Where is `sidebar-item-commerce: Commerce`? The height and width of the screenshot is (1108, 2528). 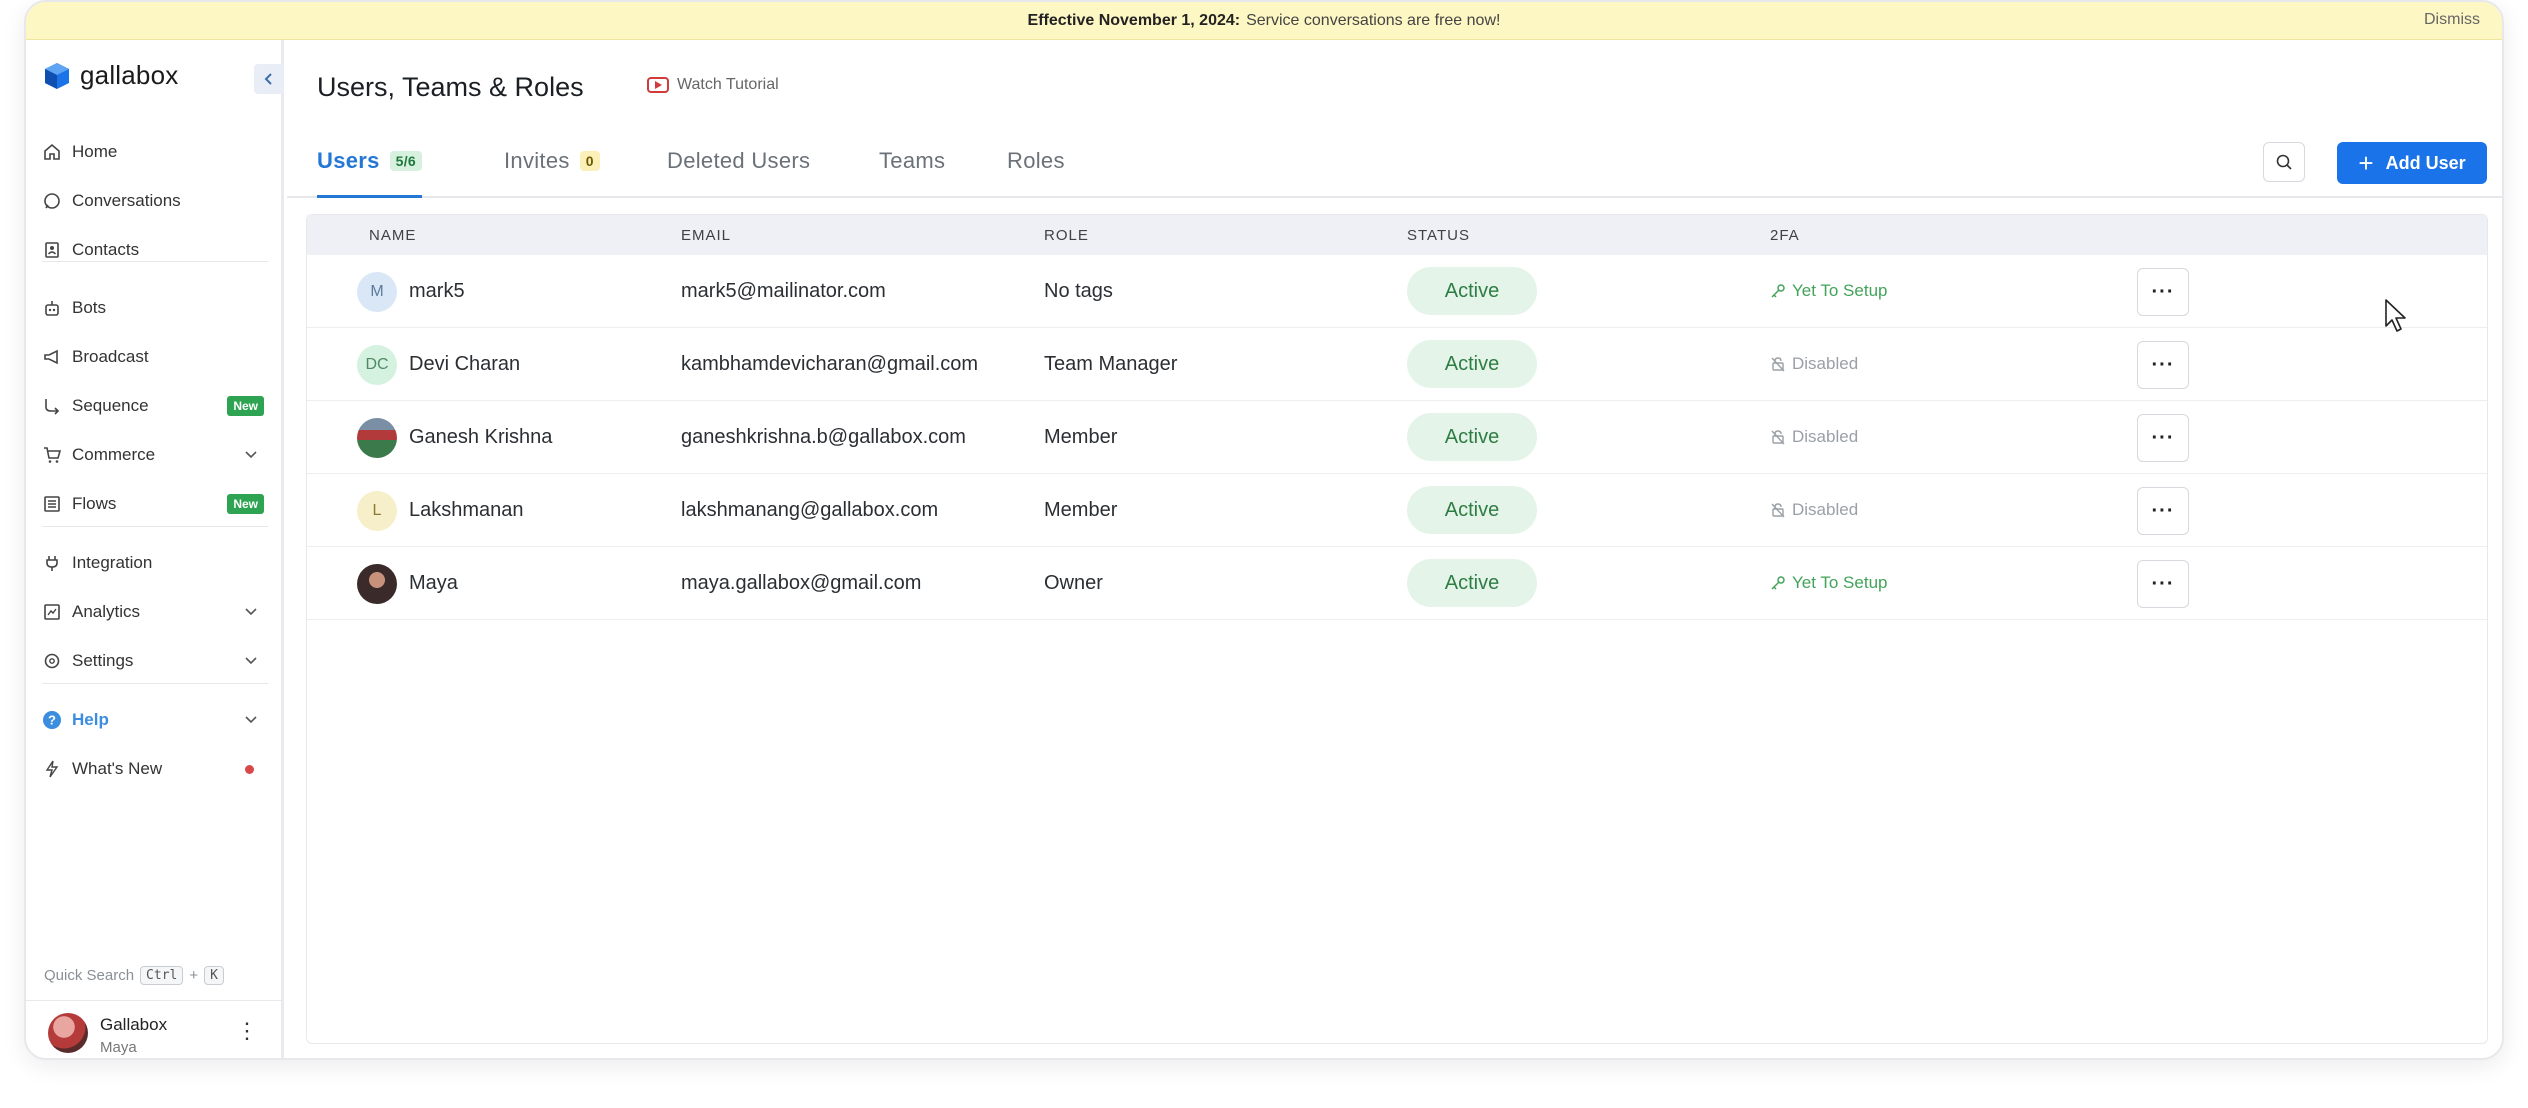
sidebar-item-commerce: Commerce is located at coordinates (155, 455).